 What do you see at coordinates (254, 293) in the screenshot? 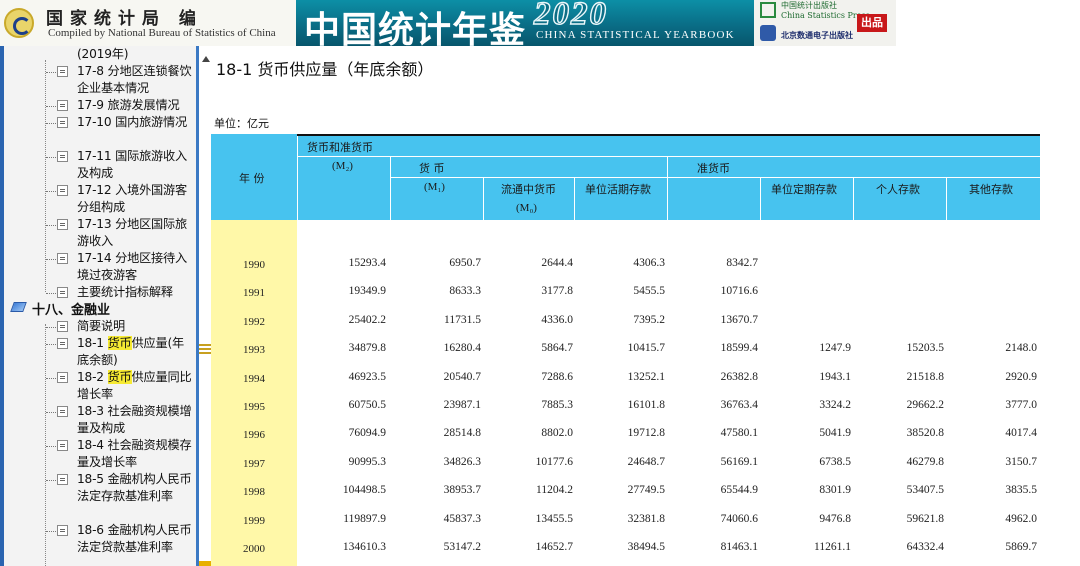
I see `row-year: 1991` at bounding box center [254, 293].